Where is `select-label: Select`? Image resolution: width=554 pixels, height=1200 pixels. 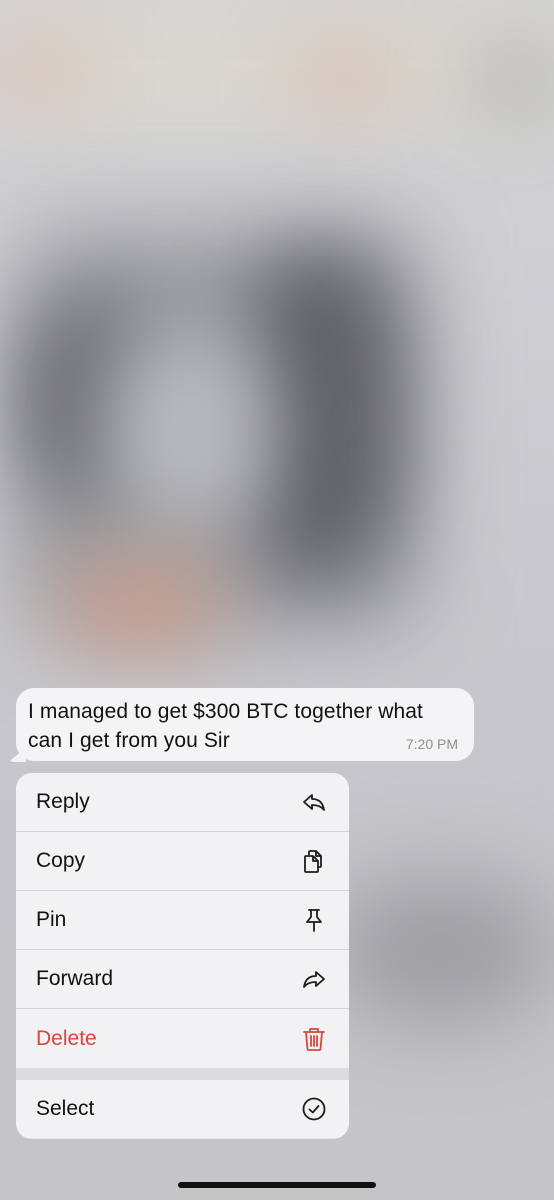 select-label: Select is located at coordinates (65, 1108).